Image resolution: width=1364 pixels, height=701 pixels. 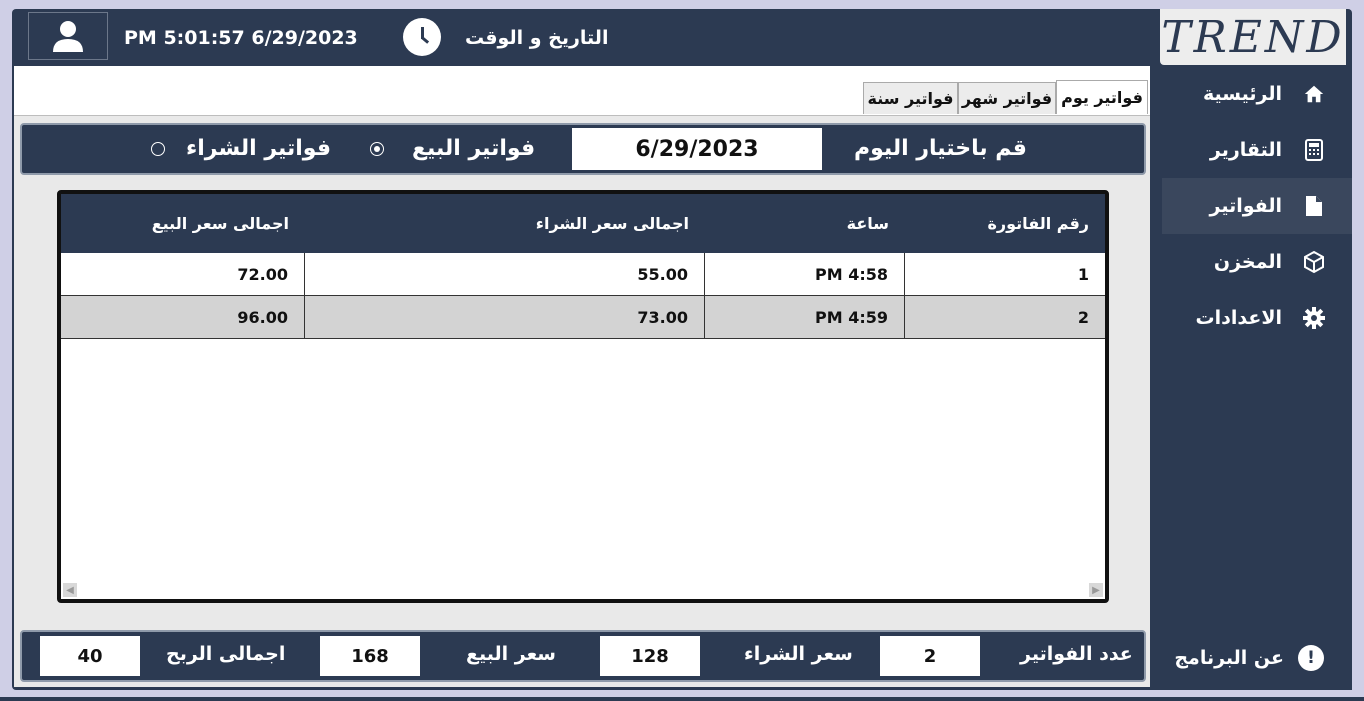 I want to click on invoice-count-label: عدد الفواتير, so click(x=1076, y=654).